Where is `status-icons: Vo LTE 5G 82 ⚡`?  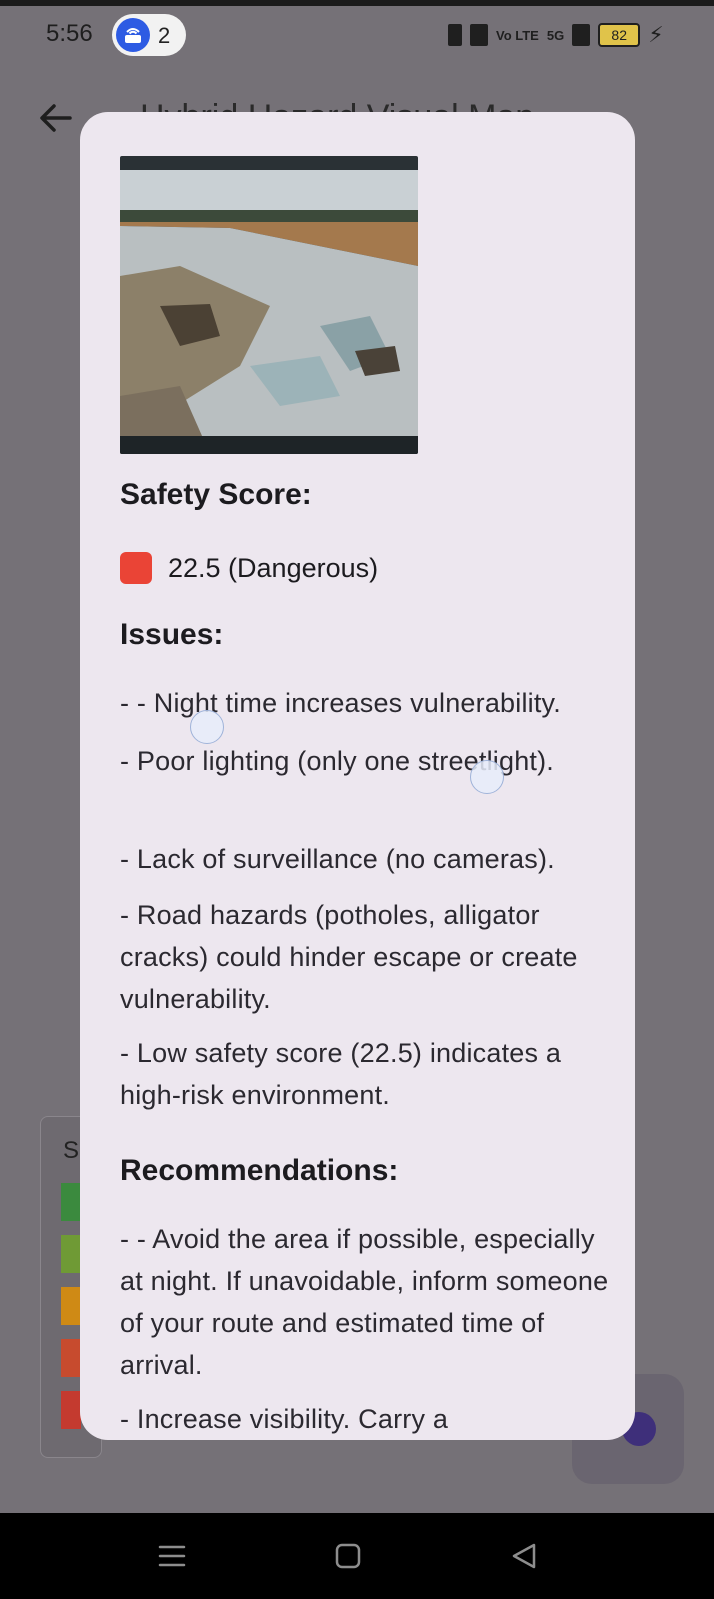
status-icons: Vo LTE 5G 82 ⚡ is located at coordinates (556, 35).